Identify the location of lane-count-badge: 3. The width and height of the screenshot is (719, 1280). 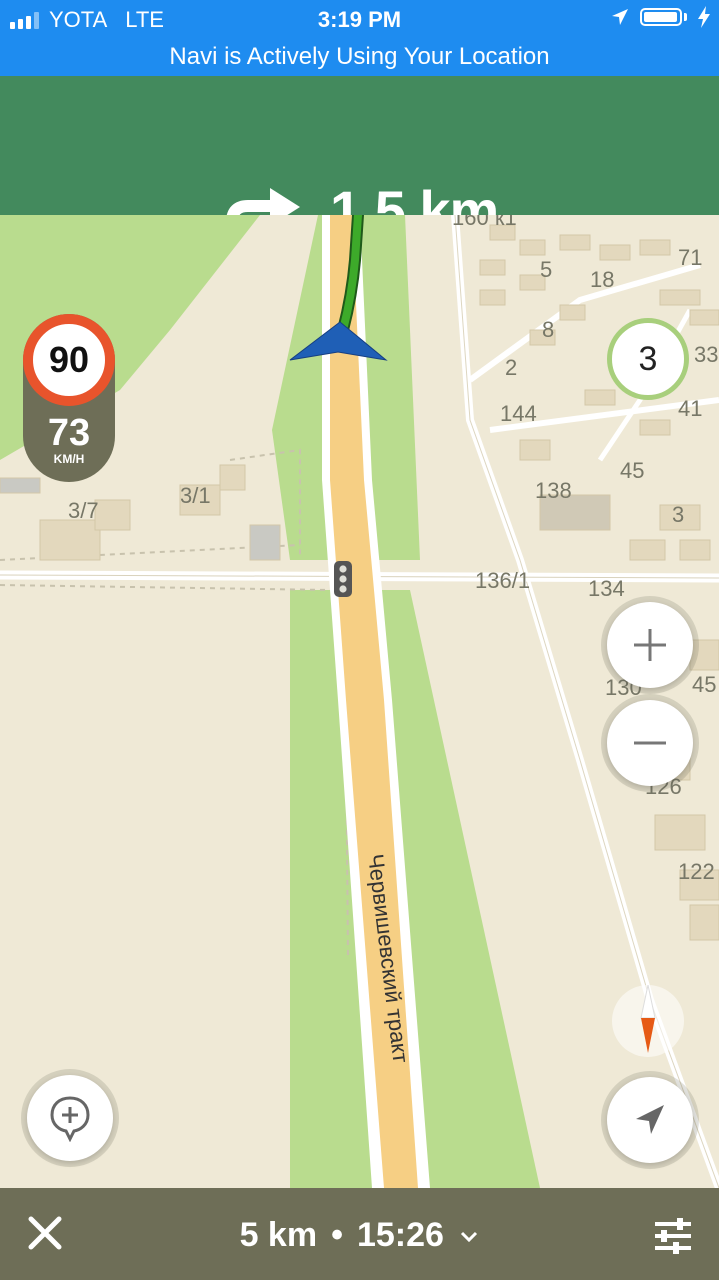
(648, 359).